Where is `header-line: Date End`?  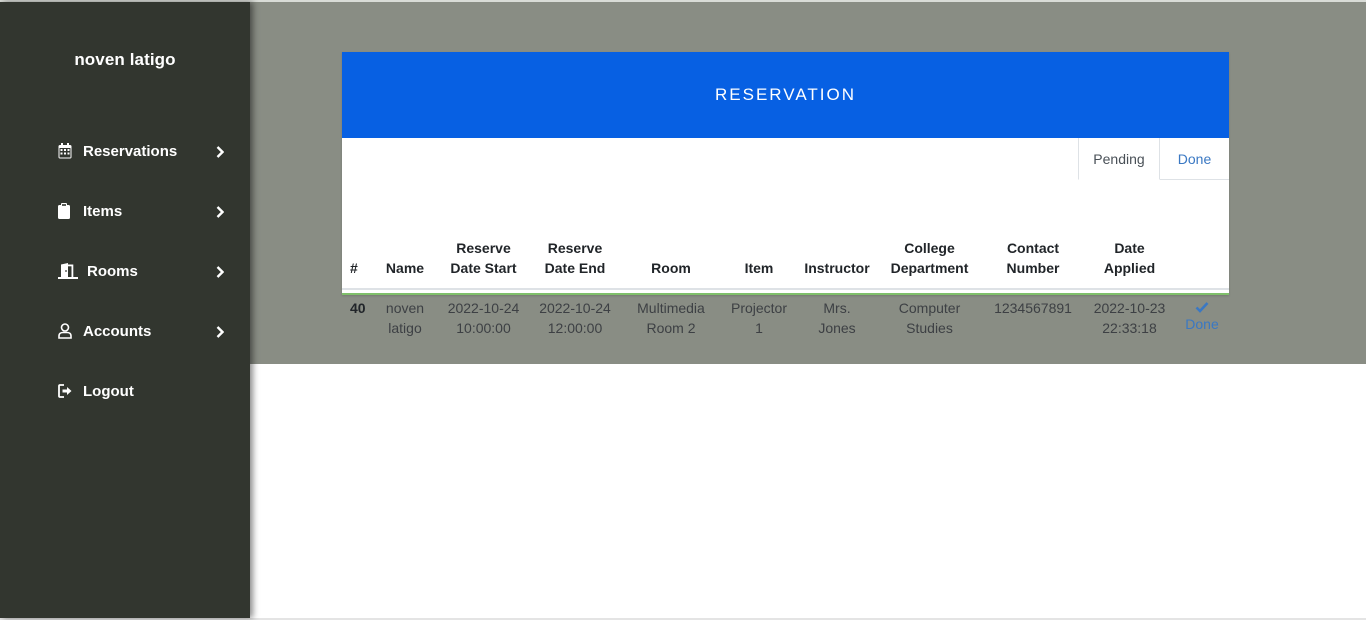 header-line: Date End is located at coordinates (575, 268).